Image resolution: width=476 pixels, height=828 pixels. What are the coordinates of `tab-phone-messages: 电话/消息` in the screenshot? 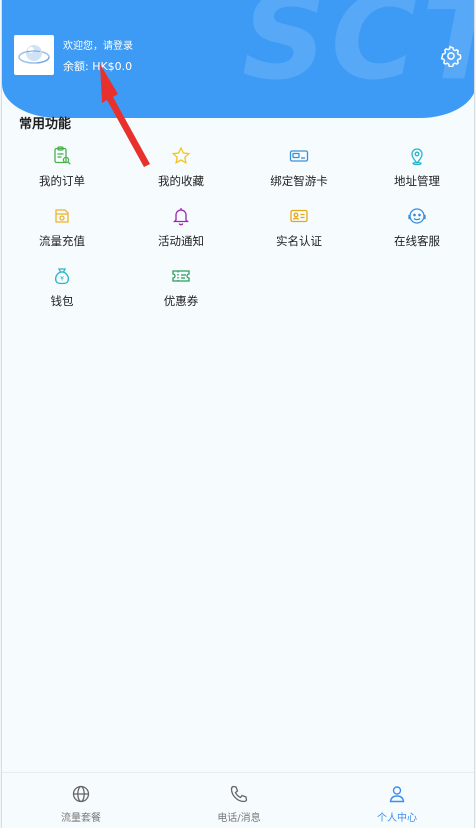 It's located at (239, 800).